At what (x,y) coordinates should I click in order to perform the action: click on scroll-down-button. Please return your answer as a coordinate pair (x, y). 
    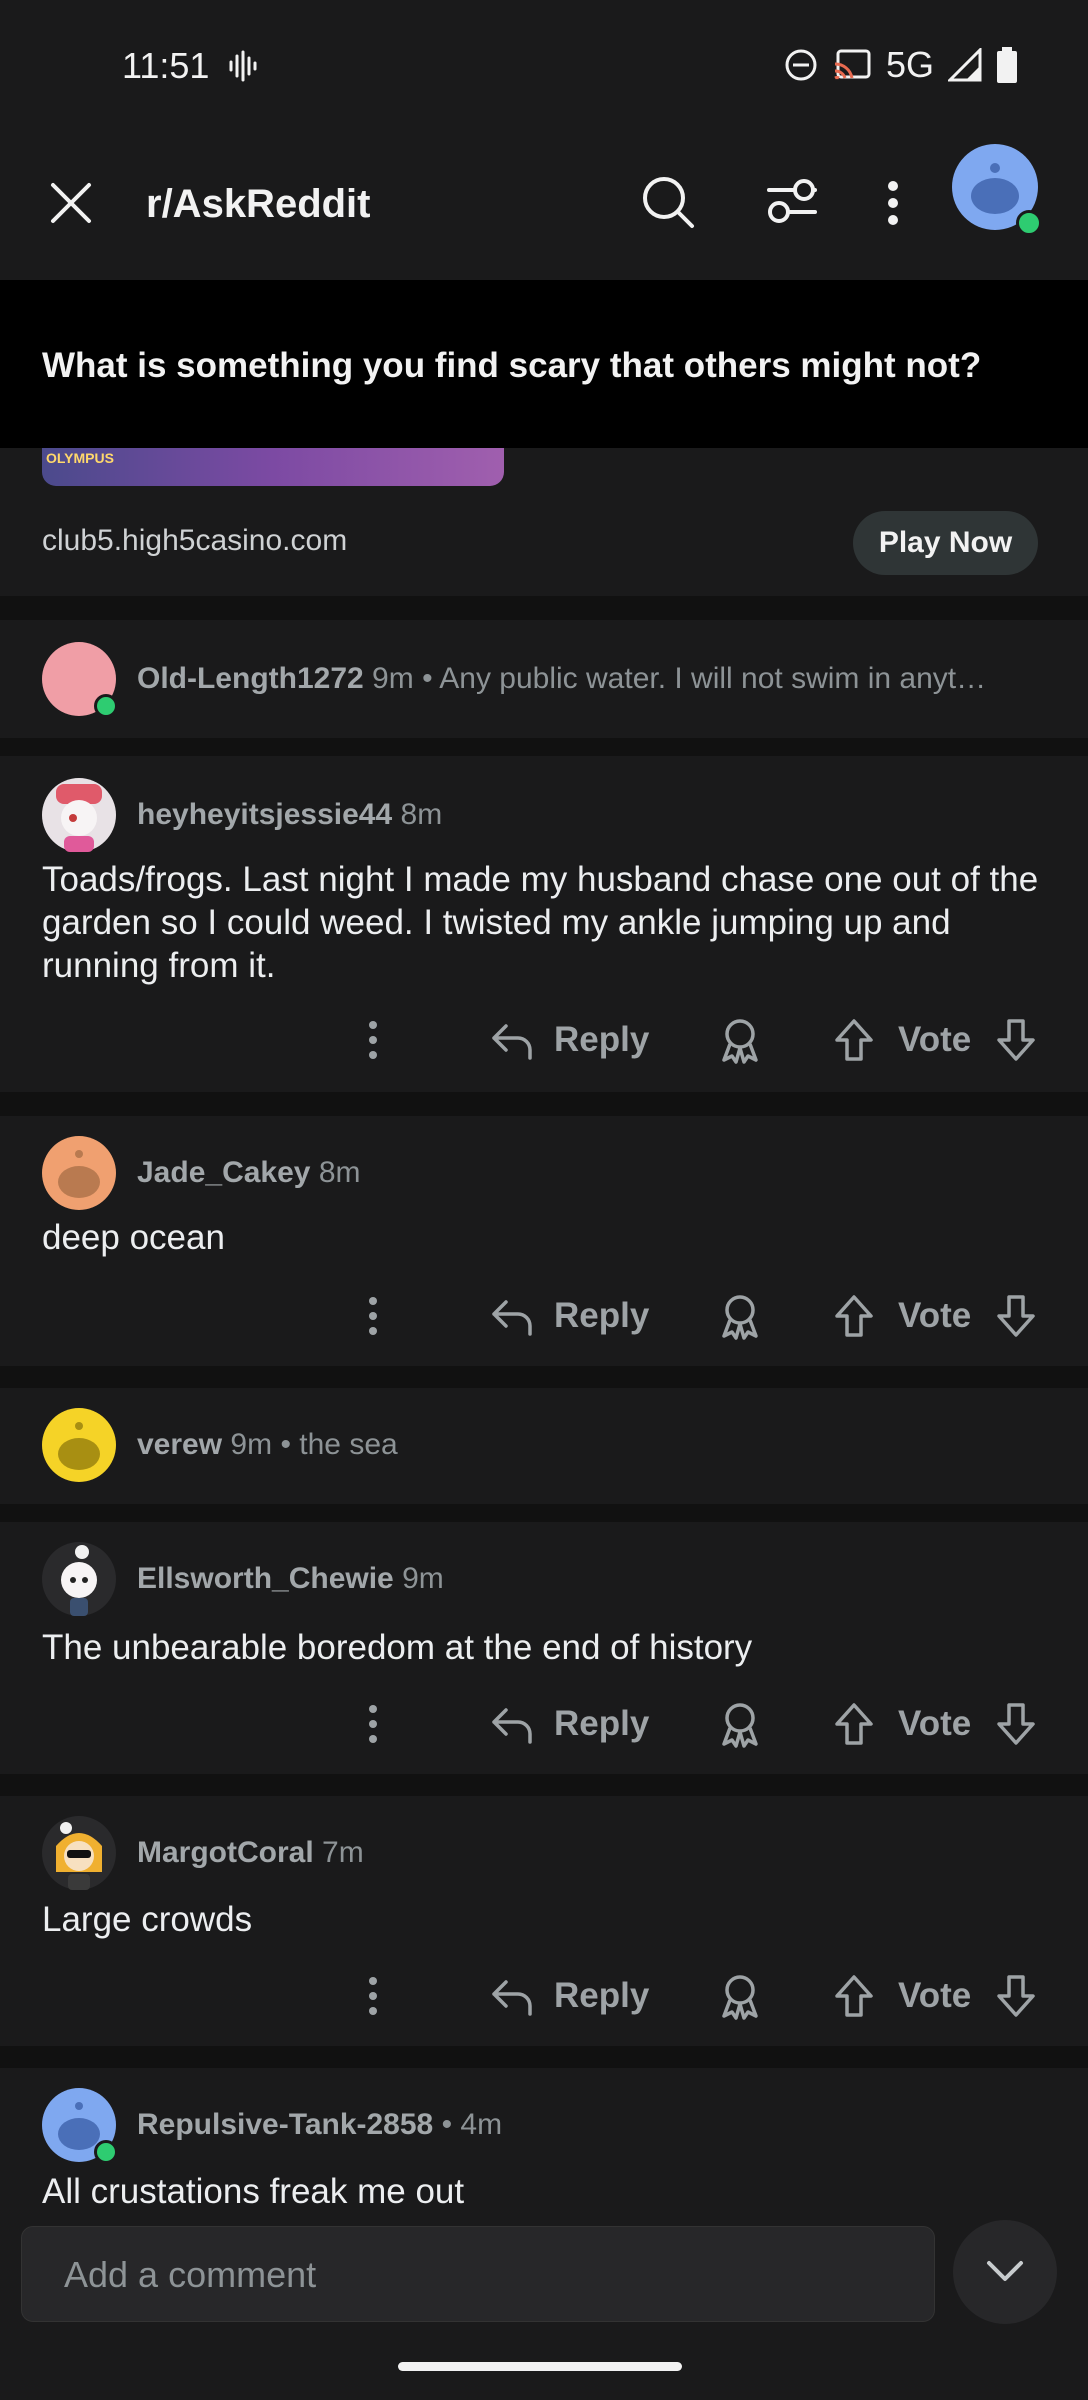
    Looking at the image, I should click on (1005, 2272).